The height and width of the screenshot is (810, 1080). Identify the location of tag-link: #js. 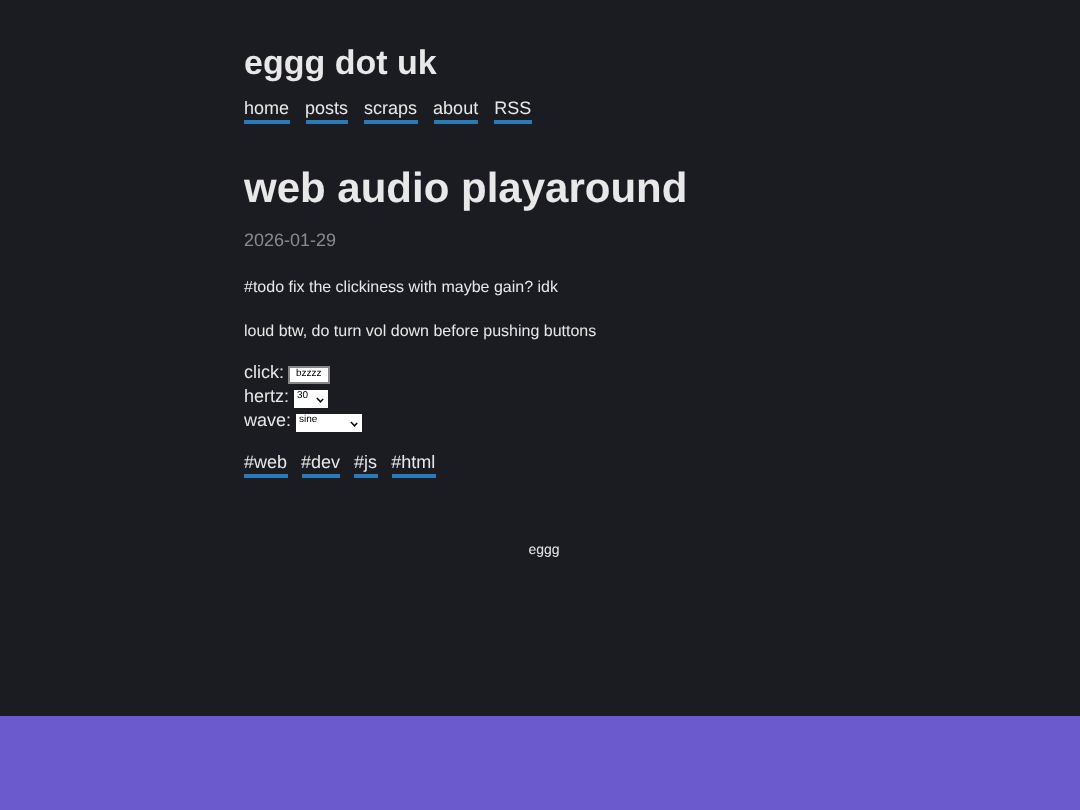
(366, 464).